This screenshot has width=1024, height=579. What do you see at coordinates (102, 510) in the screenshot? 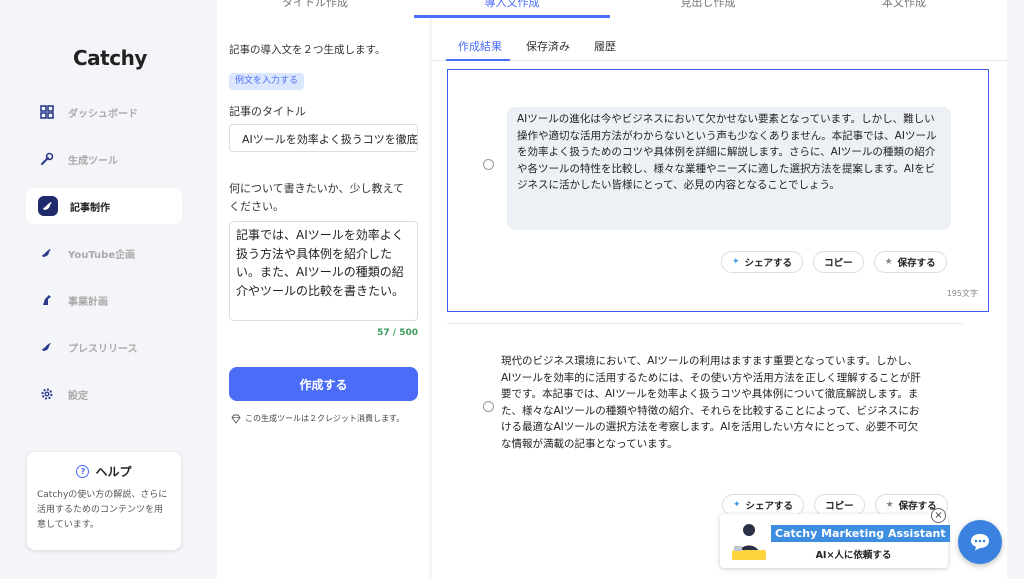
I see `help-text: Catchyの使い方の解説、さらに活用するためのコンテンツを用意しています。` at bounding box center [102, 510].